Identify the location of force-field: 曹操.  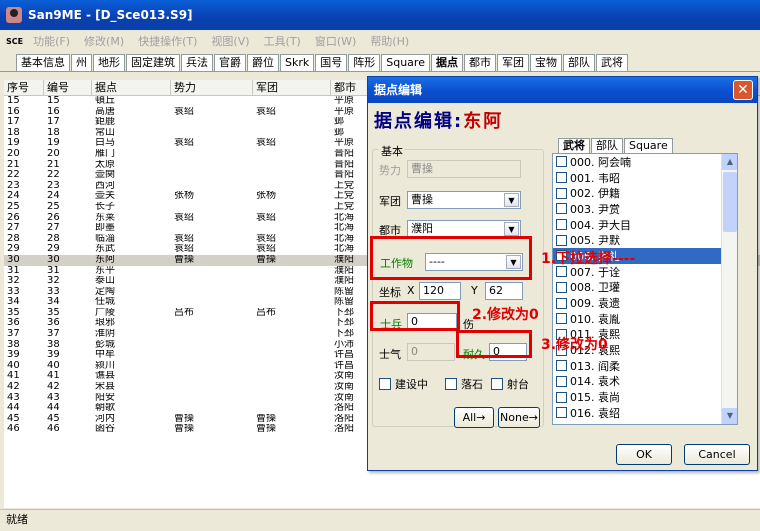
(464, 169).